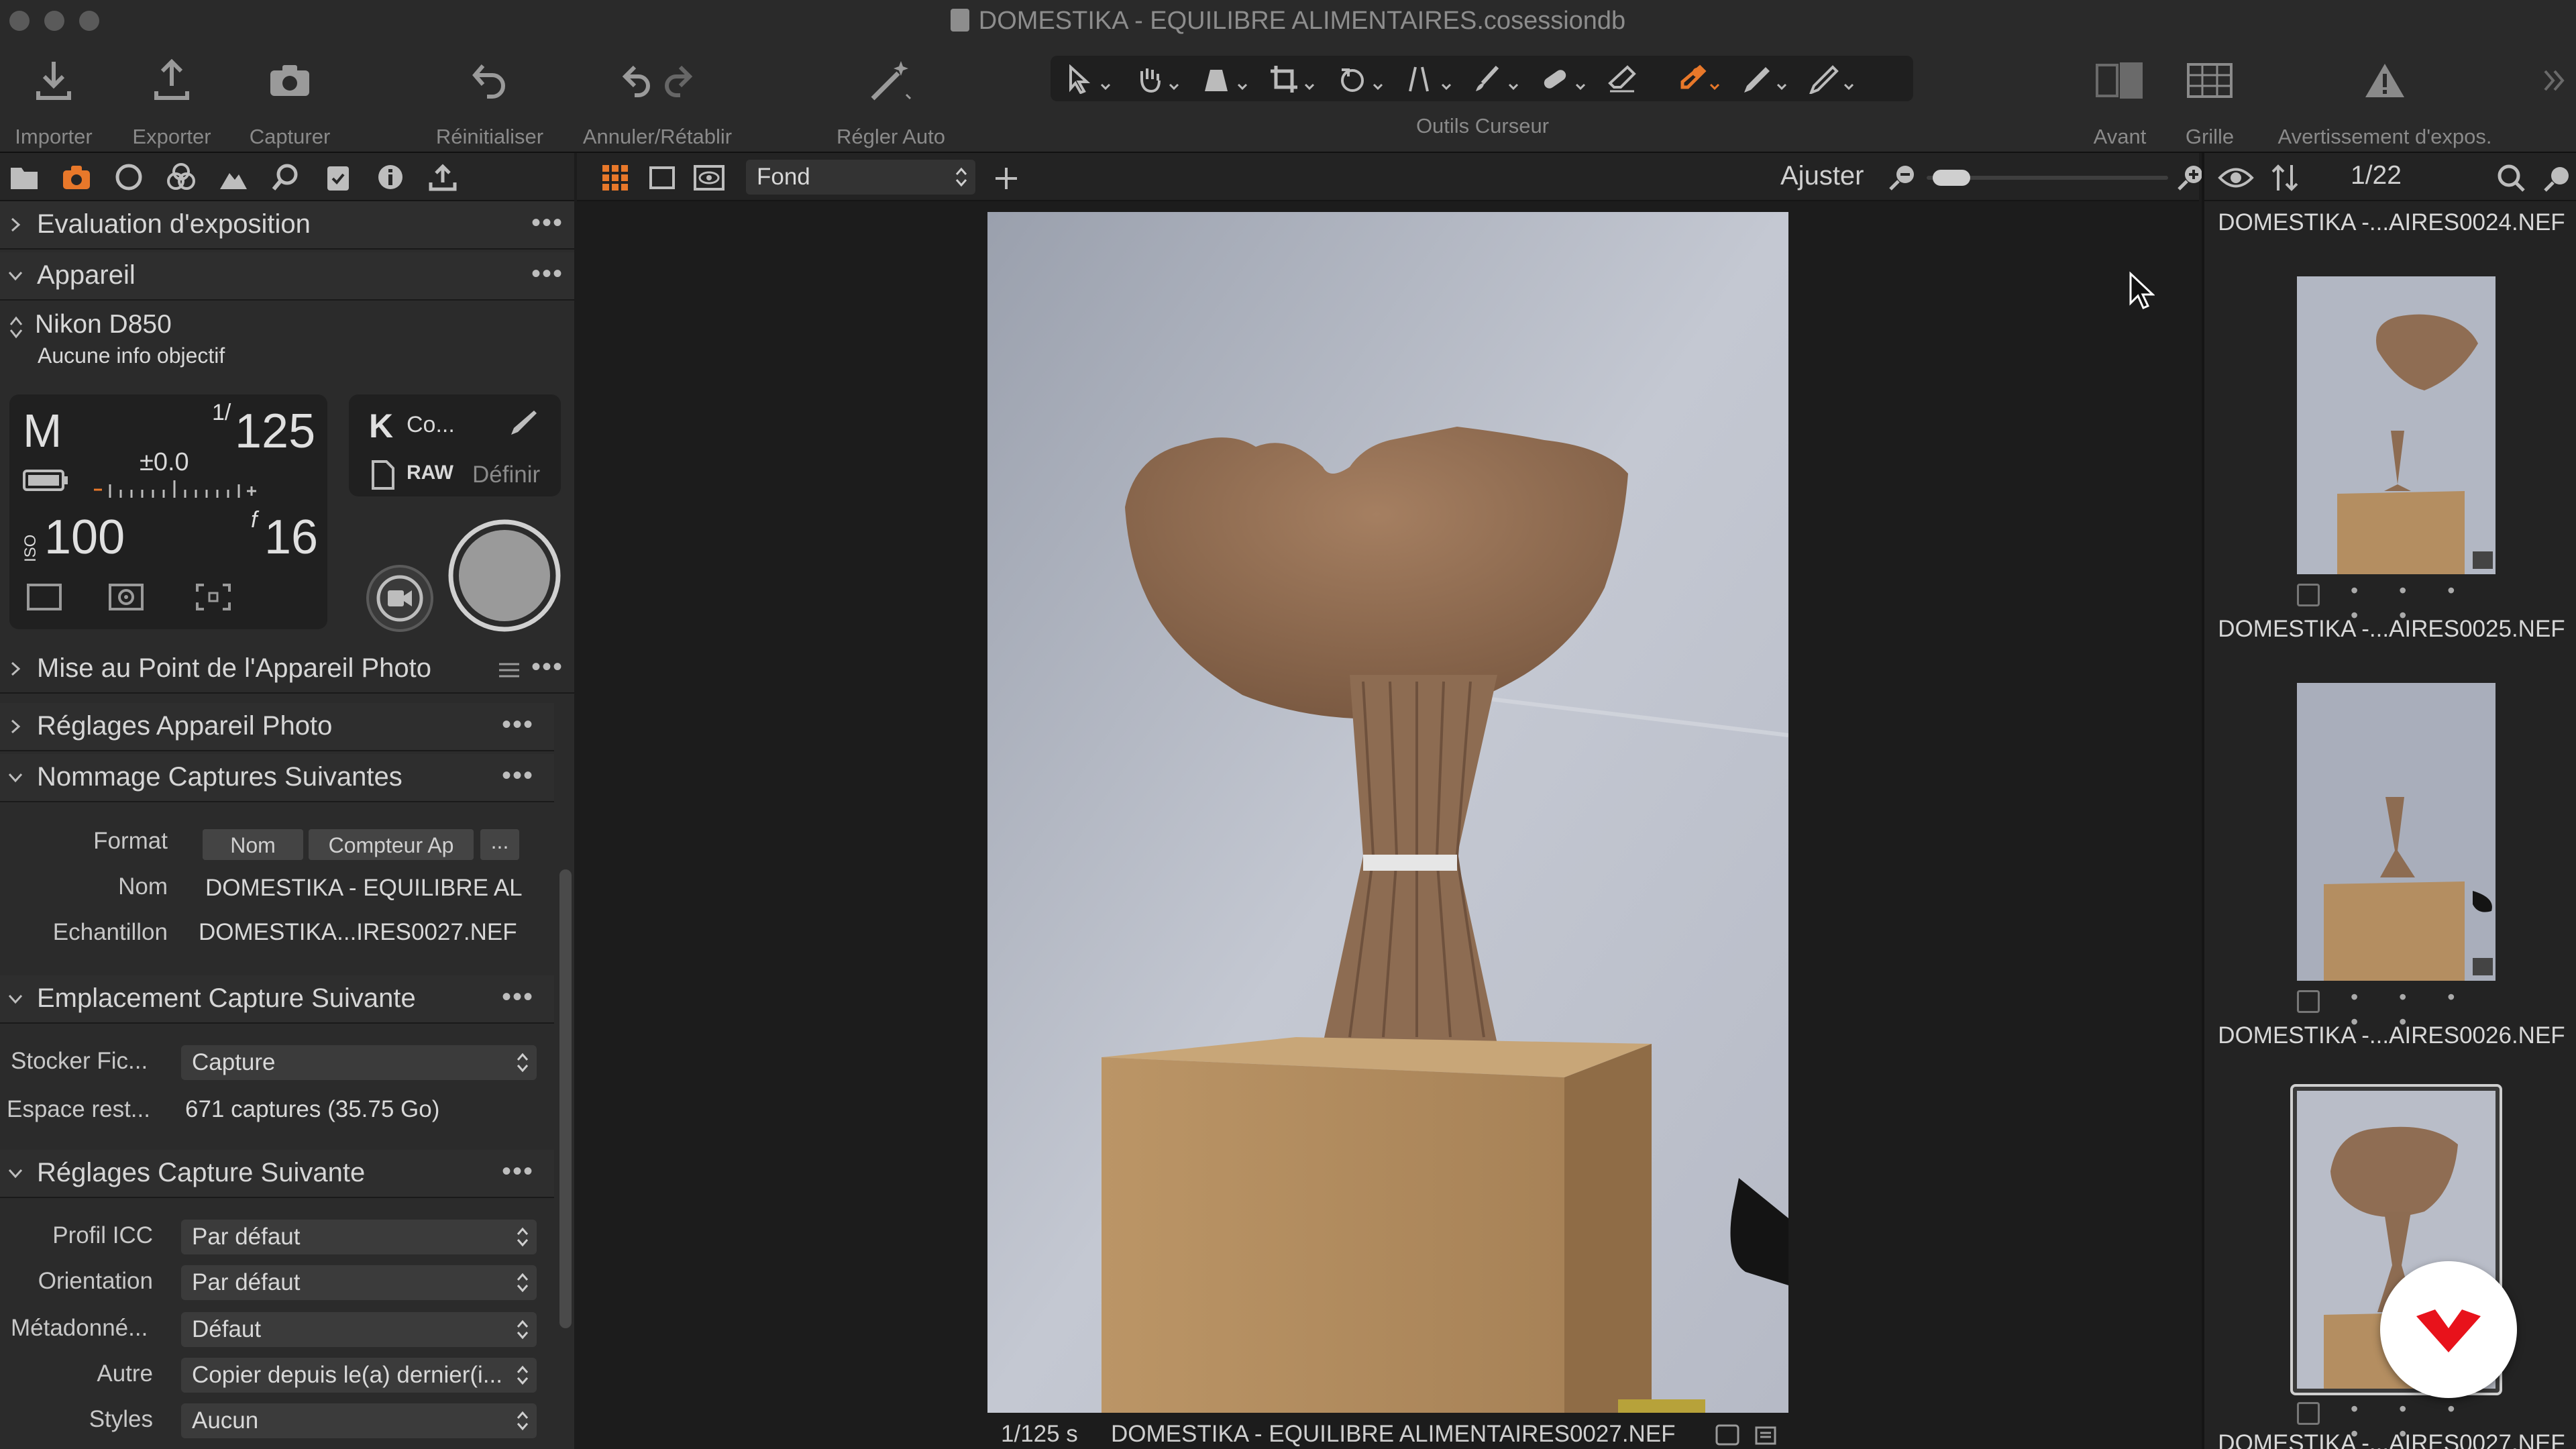 The width and height of the screenshot is (2576, 1449). Describe the element at coordinates (1089, 79) in the screenshot. I see `select-tool` at that location.